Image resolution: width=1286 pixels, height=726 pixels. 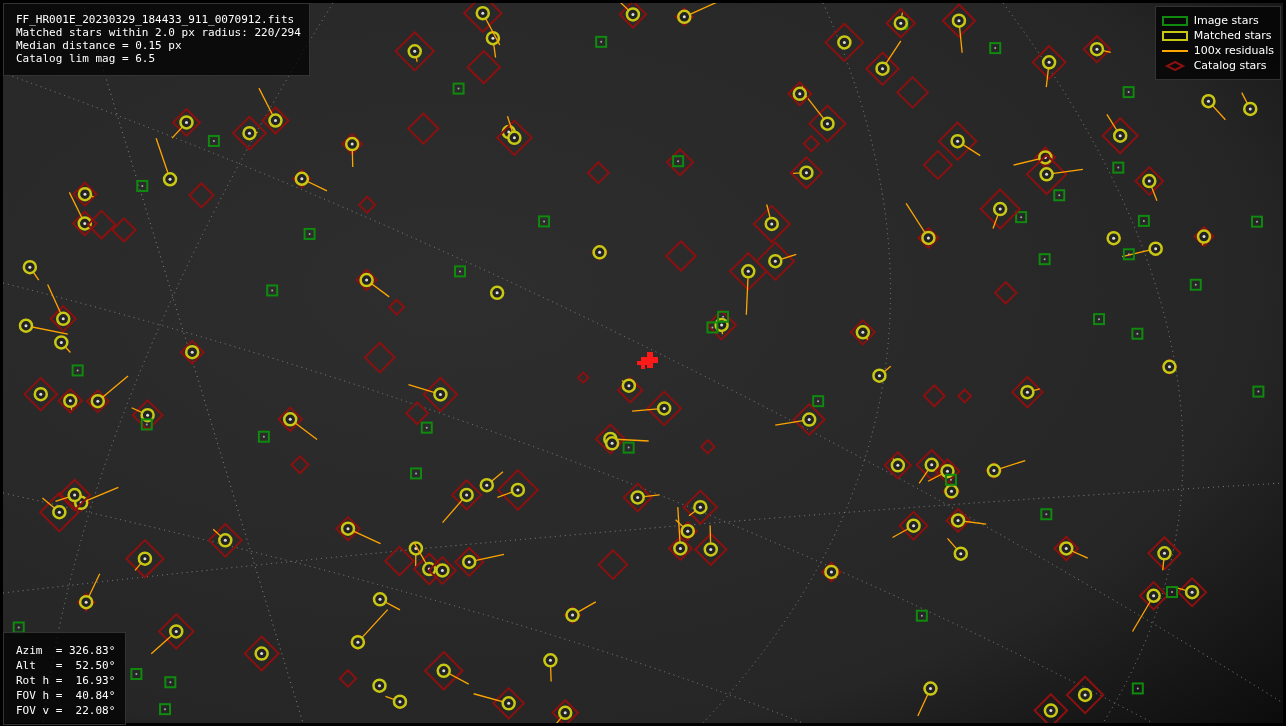 What do you see at coordinates (156, 19) in the screenshot?
I see `info-text: FF_HR001E_20230329_184433_911_0070912.fits` at bounding box center [156, 19].